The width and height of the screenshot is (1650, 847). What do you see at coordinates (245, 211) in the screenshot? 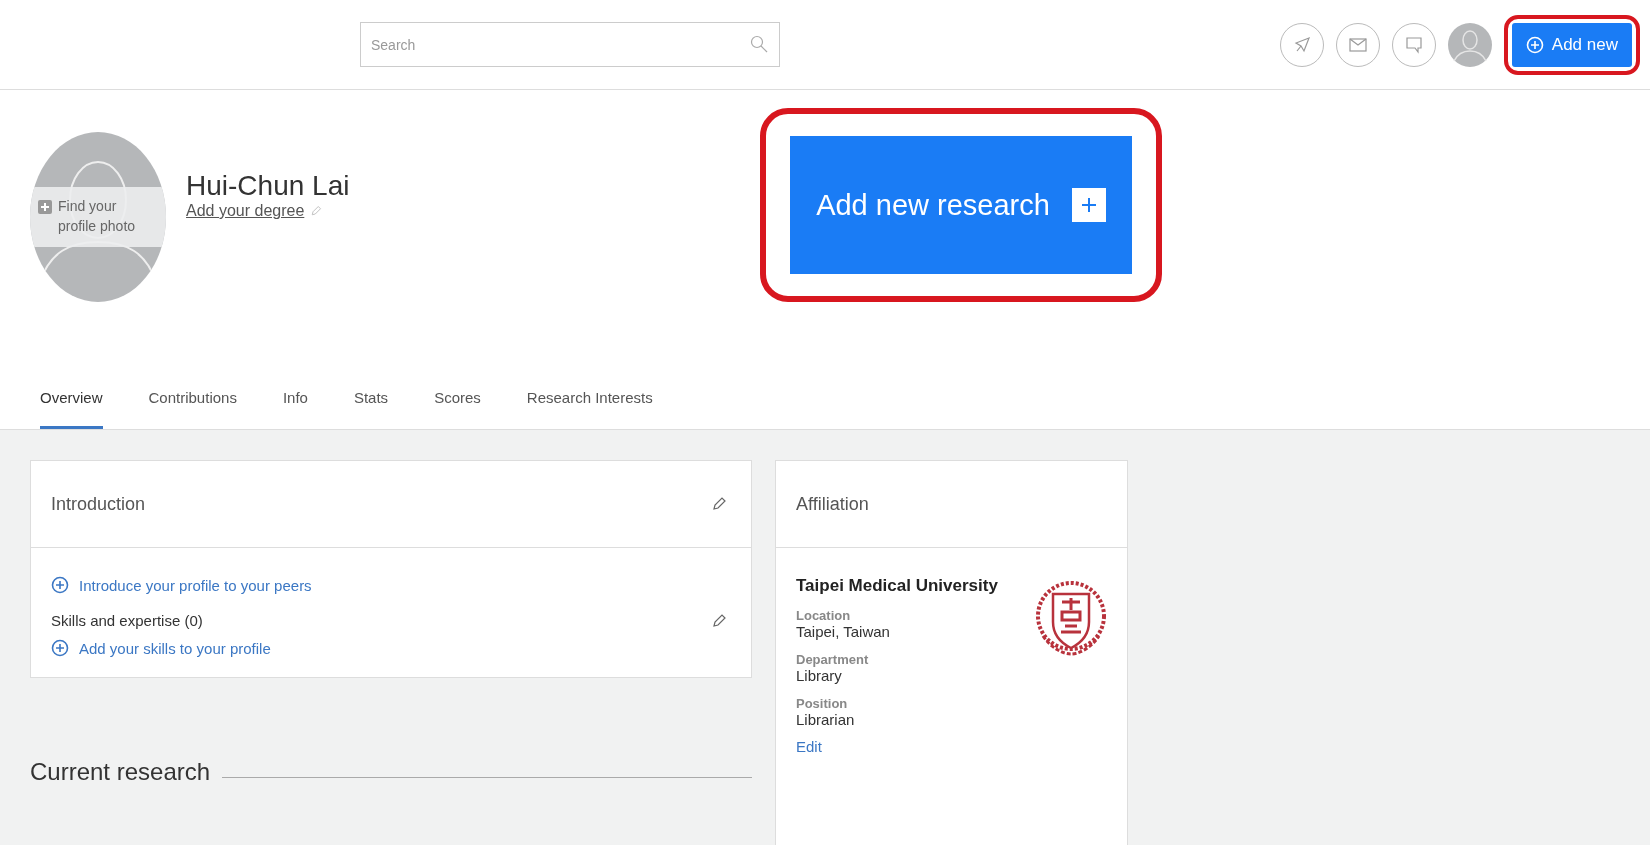
I see `add-degree-link: Add your degree` at bounding box center [245, 211].